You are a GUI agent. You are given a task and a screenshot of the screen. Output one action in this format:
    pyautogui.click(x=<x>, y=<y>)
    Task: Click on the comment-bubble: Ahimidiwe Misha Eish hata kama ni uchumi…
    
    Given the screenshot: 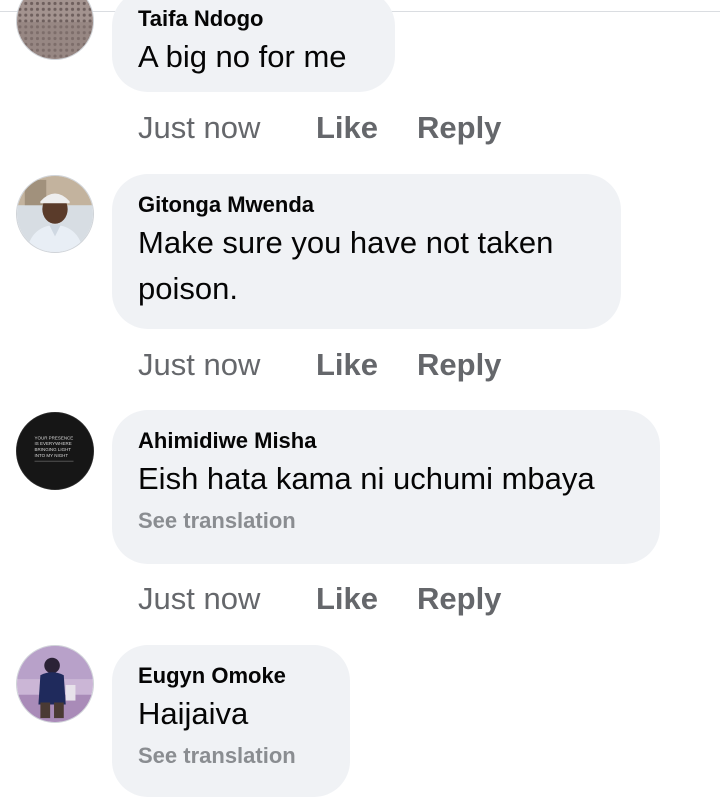 What is the action you would take?
    pyautogui.click(x=386, y=487)
    